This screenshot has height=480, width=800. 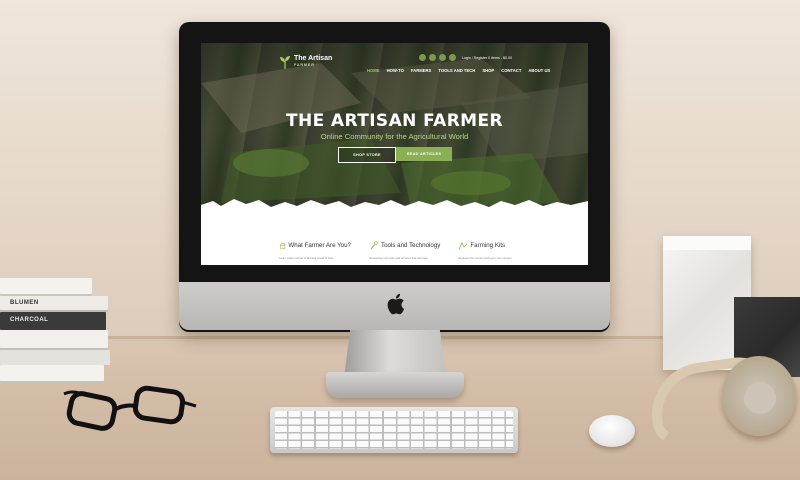 What do you see at coordinates (424, 154) in the screenshot?
I see `read-articles-button: READ ARTICLES` at bounding box center [424, 154].